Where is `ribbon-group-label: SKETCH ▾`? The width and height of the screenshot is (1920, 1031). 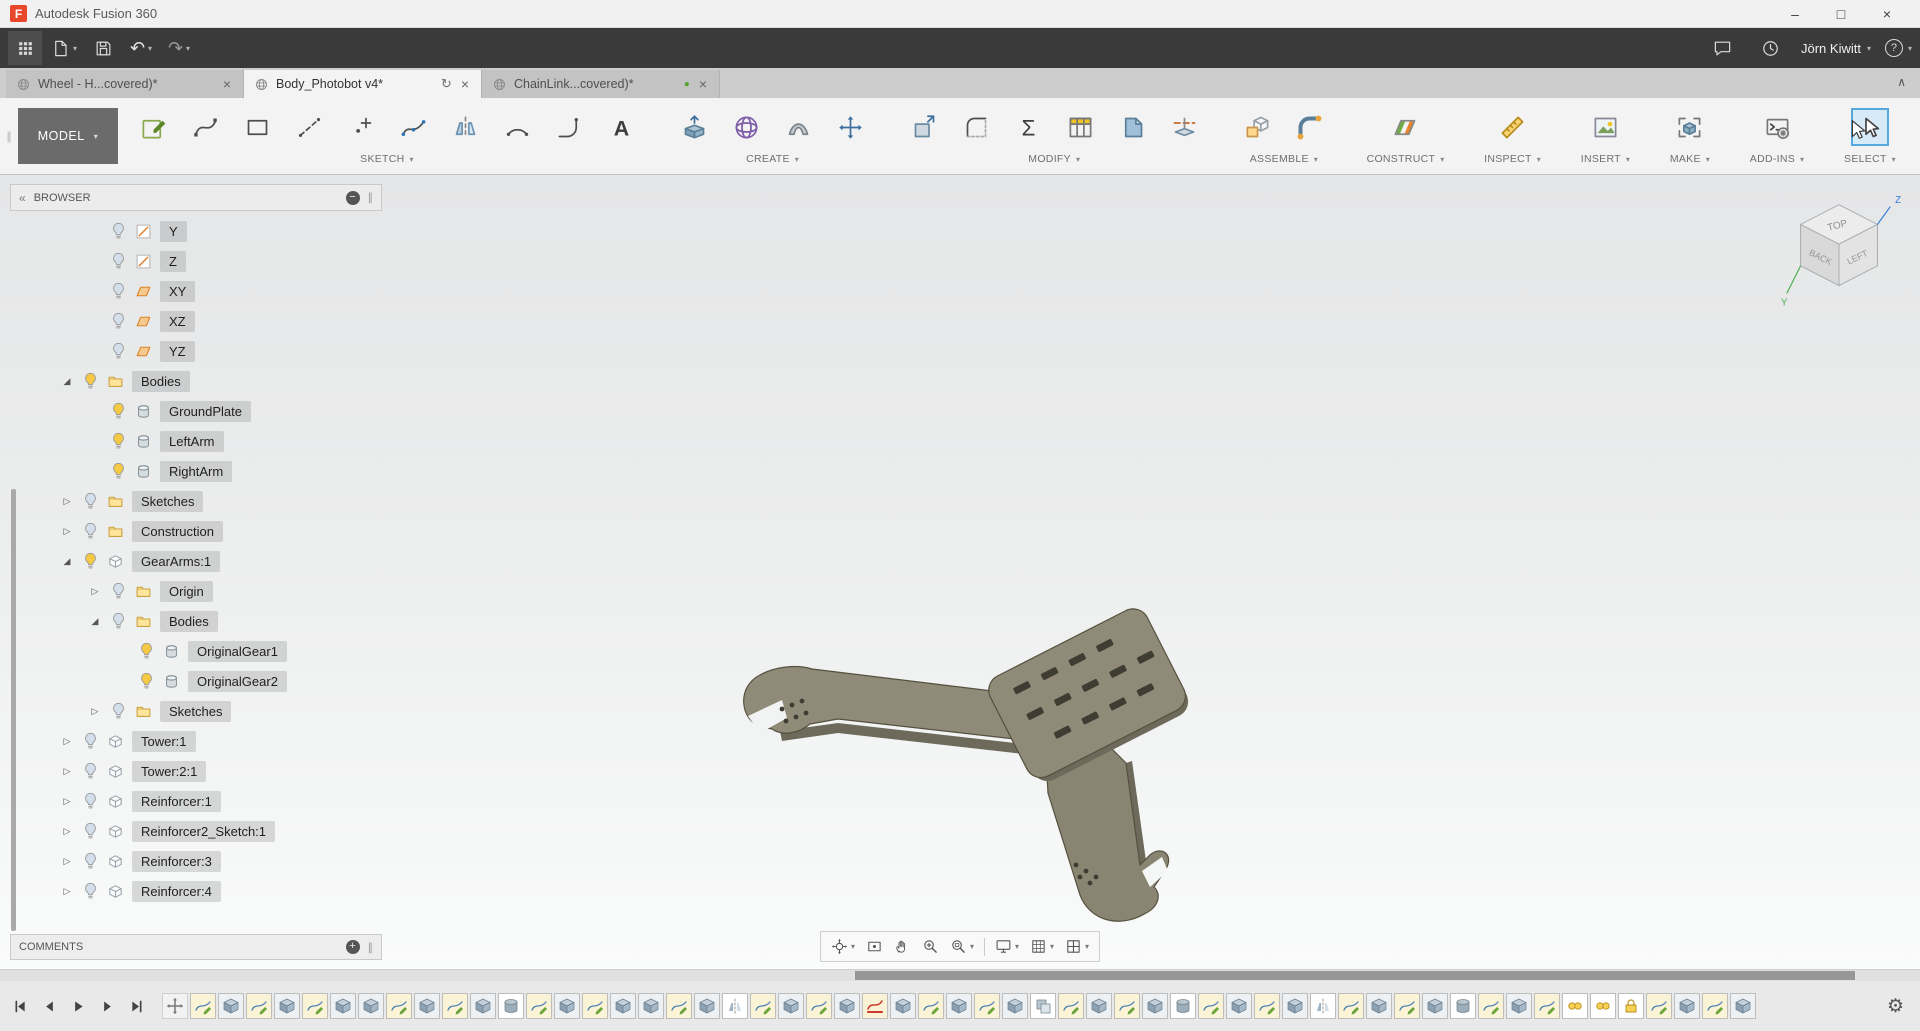
ribbon-group-label: SKETCH ▾ is located at coordinates (387, 159).